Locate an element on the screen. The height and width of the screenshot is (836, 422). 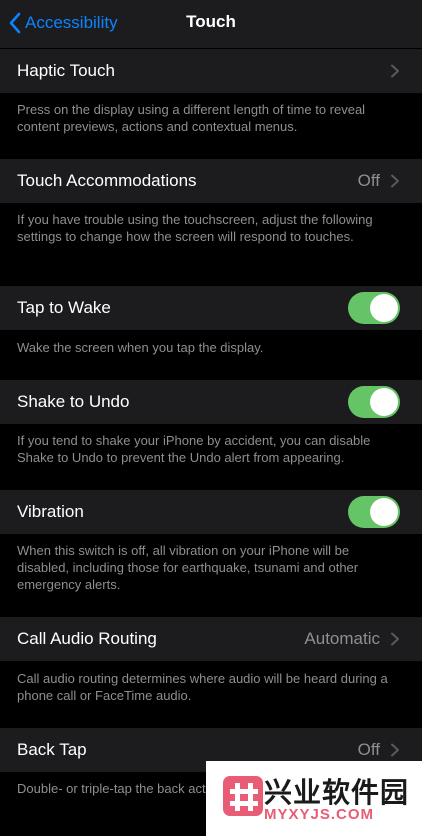
back-tap-value: Off is located at coordinates (368, 749).